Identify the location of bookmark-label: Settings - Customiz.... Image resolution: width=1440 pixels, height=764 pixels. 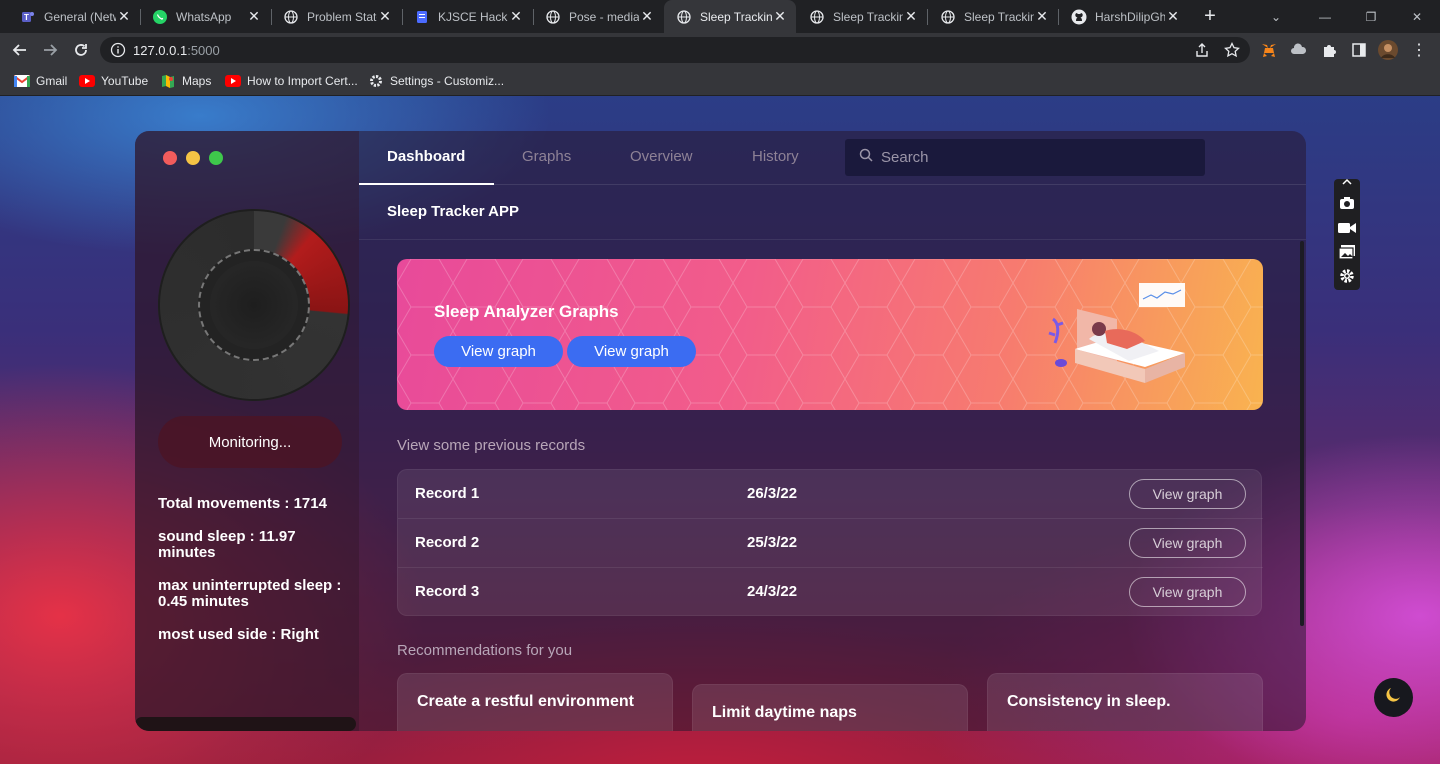
(447, 81).